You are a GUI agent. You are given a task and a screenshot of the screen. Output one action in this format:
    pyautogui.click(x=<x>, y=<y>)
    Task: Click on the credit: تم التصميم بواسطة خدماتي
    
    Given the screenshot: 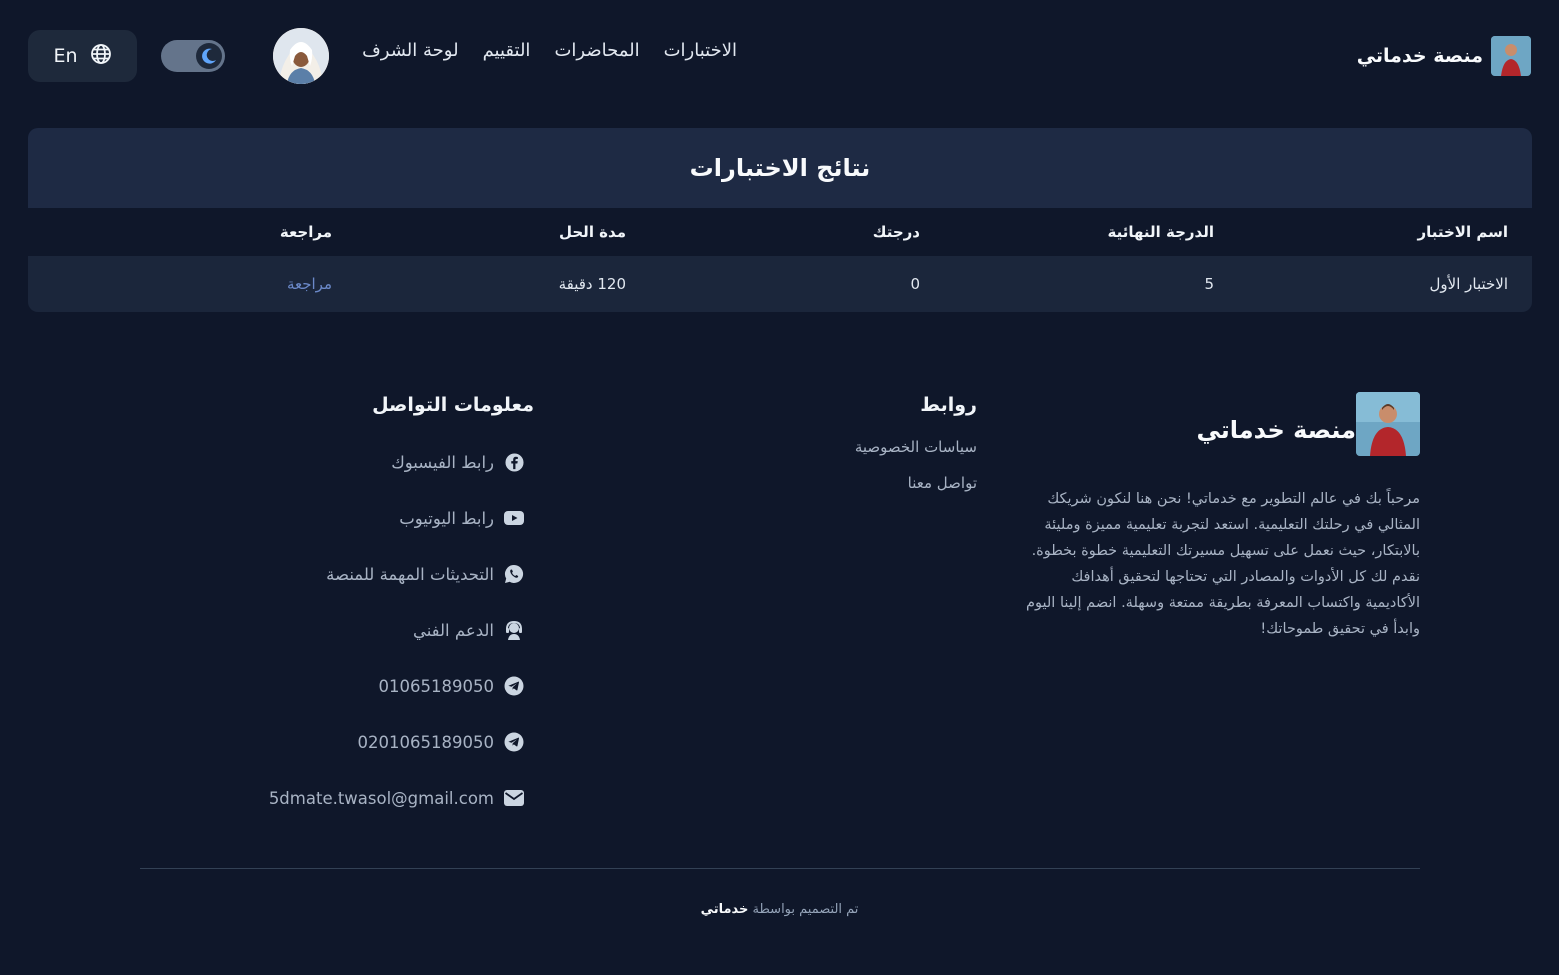 What is the action you would take?
    pyautogui.click(x=779, y=909)
    